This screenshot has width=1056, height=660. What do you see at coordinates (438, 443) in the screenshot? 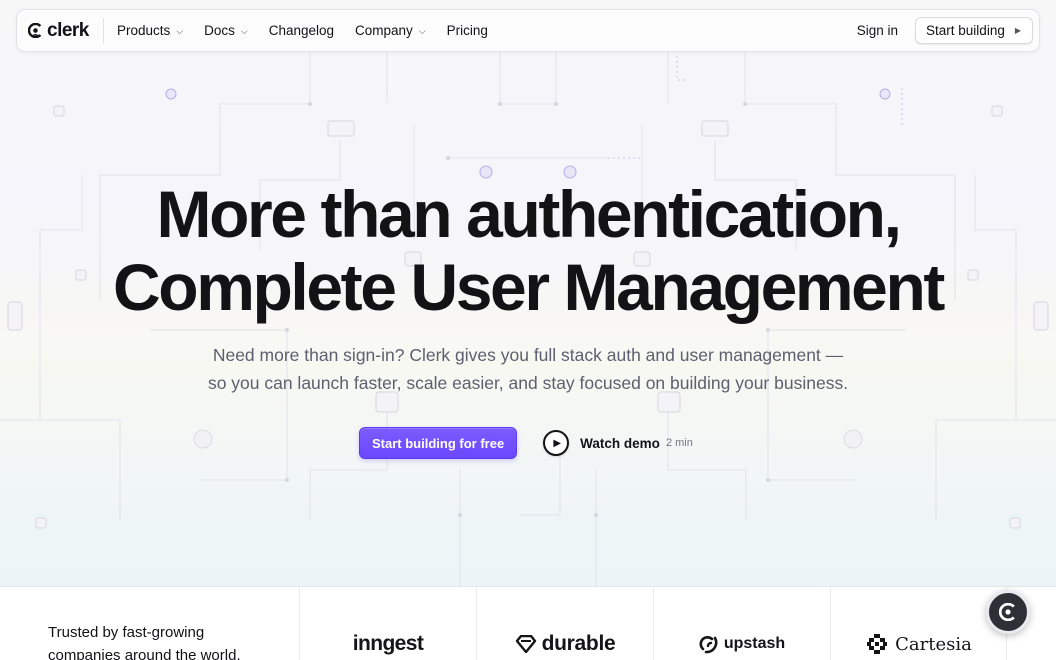
I see `start-building-free-button: Start building for free` at bounding box center [438, 443].